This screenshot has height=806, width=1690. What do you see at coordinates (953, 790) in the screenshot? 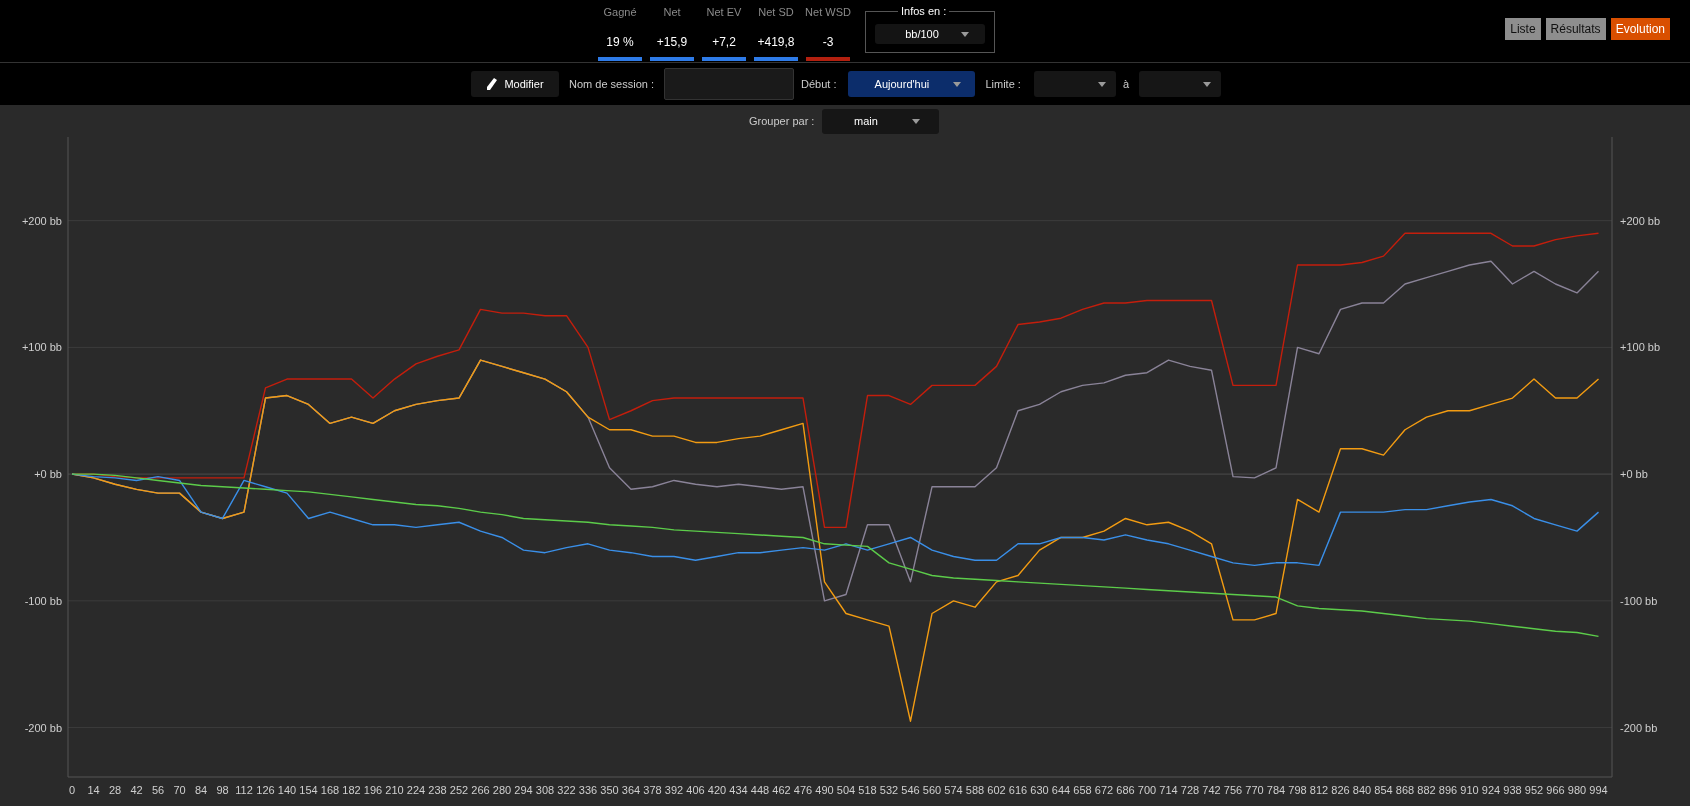
I see `x-tick-label: 574` at bounding box center [953, 790].